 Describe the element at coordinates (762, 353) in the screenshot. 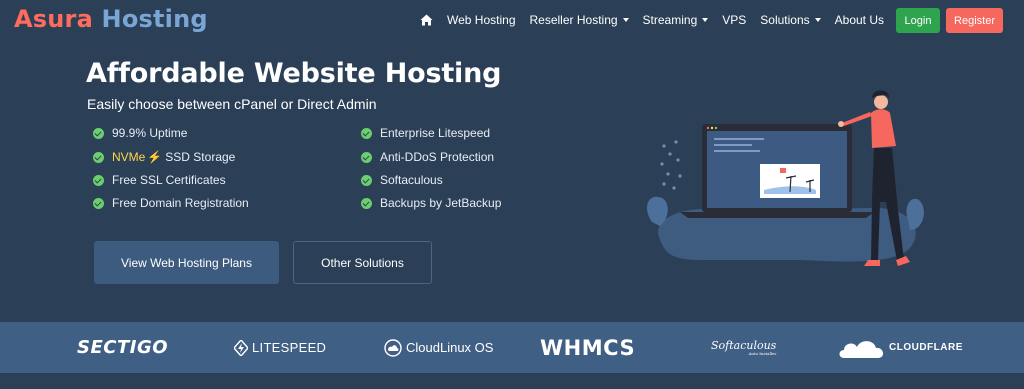

I see `softaculous-tagline: Auto Installer` at that location.